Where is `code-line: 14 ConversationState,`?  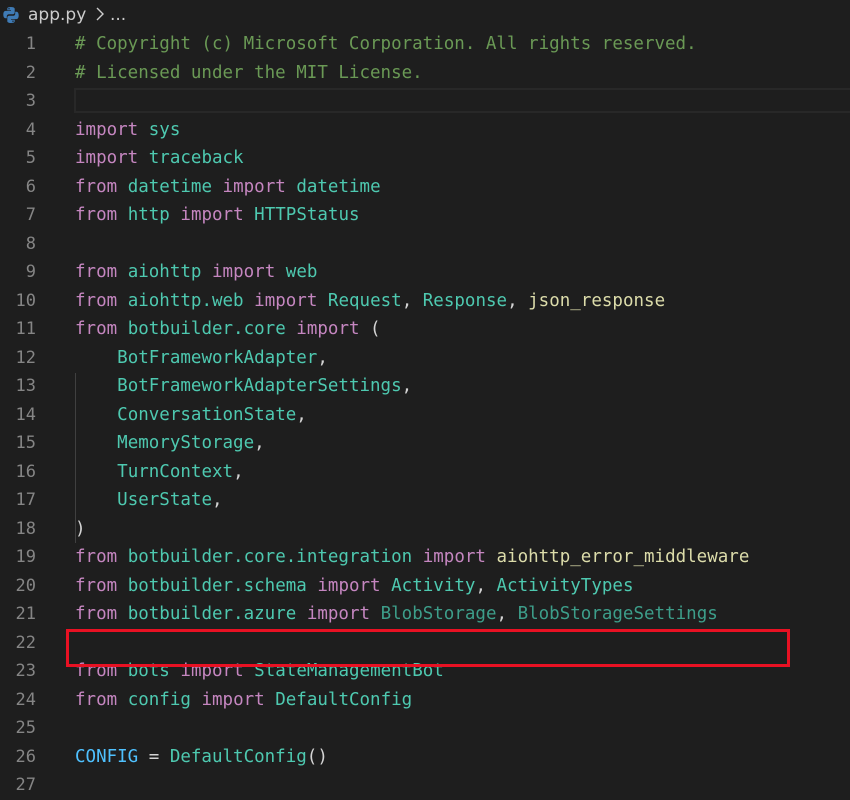
code-line: 14 ConversationState, is located at coordinates (425, 415).